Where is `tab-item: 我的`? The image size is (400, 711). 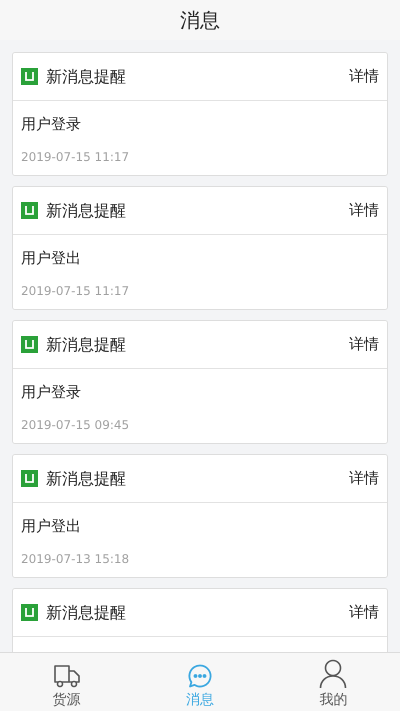 tab-item: 我的 is located at coordinates (333, 682).